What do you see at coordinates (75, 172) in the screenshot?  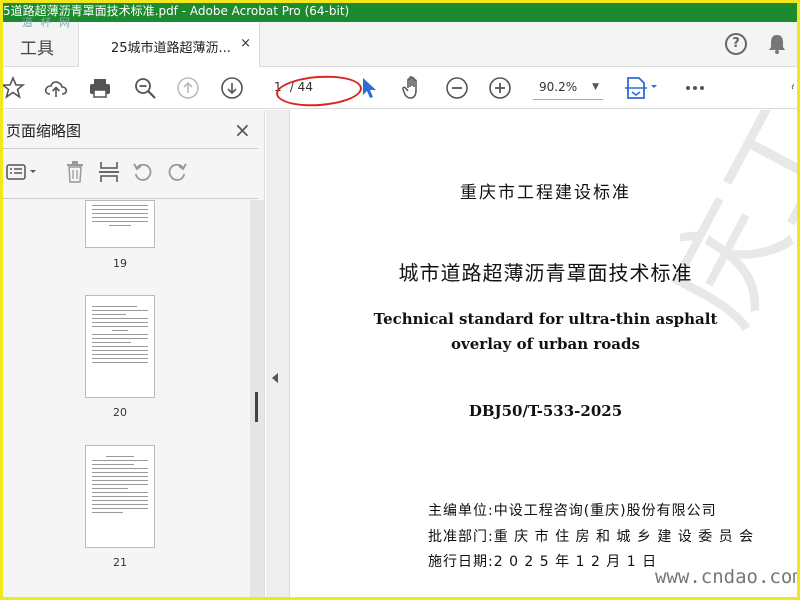 I see `delete-icon` at bounding box center [75, 172].